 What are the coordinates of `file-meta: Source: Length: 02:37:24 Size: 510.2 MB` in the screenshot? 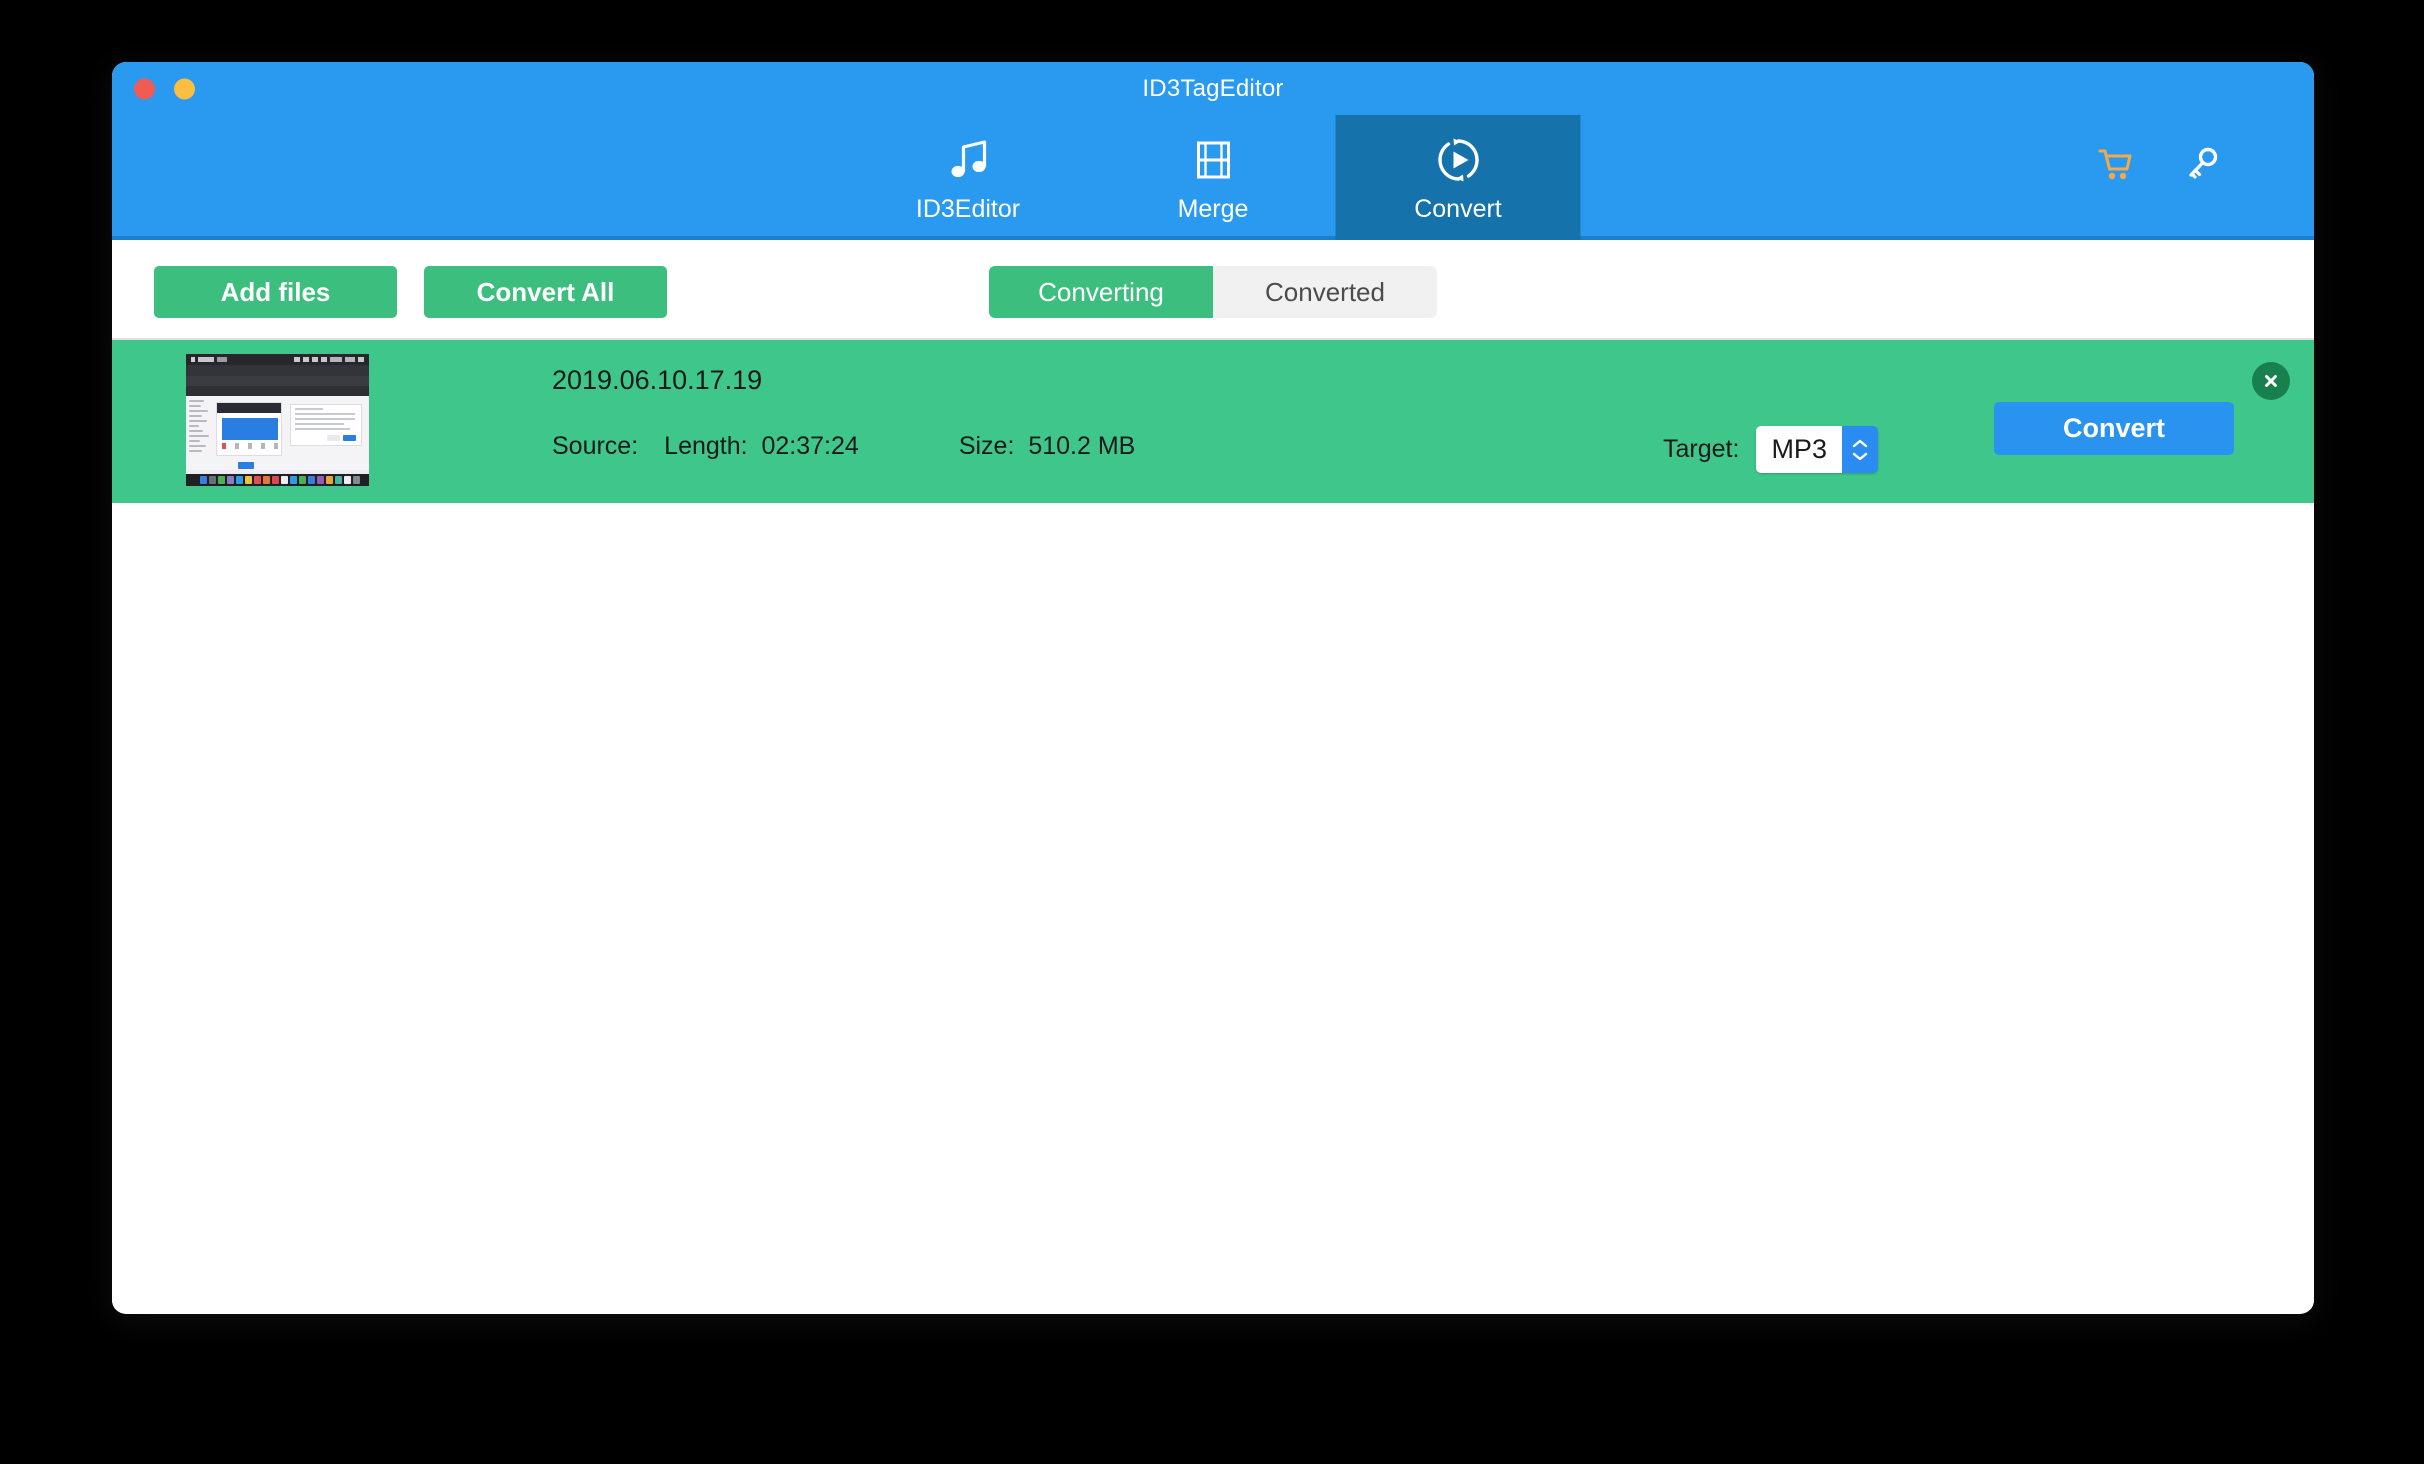 It's located at (843, 446).